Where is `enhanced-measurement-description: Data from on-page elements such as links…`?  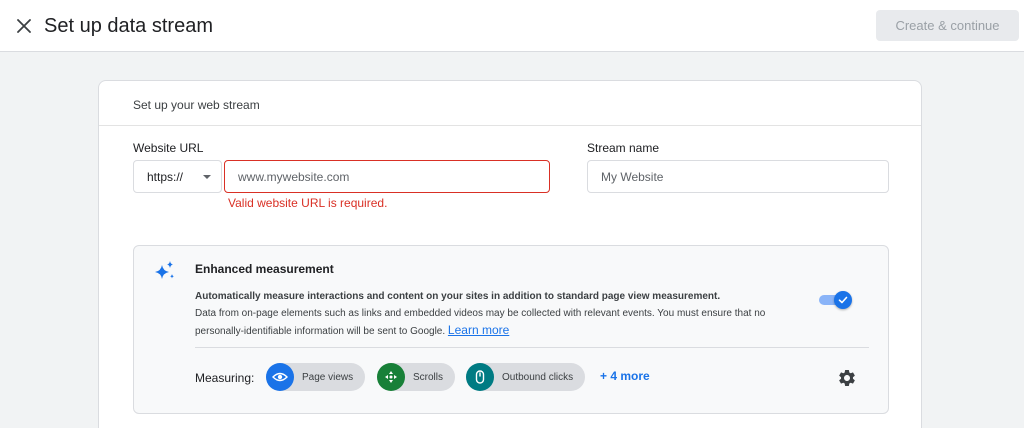
enhanced-measurement-description: Data from on-page elements such as links… is located at coordinates (505, 323).